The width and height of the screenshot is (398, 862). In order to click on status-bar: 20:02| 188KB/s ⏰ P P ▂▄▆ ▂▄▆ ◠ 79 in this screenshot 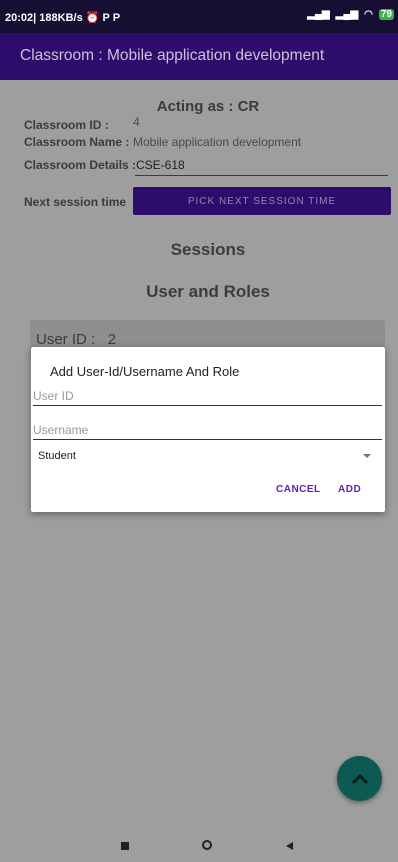, I will do `click(199, 16)`.